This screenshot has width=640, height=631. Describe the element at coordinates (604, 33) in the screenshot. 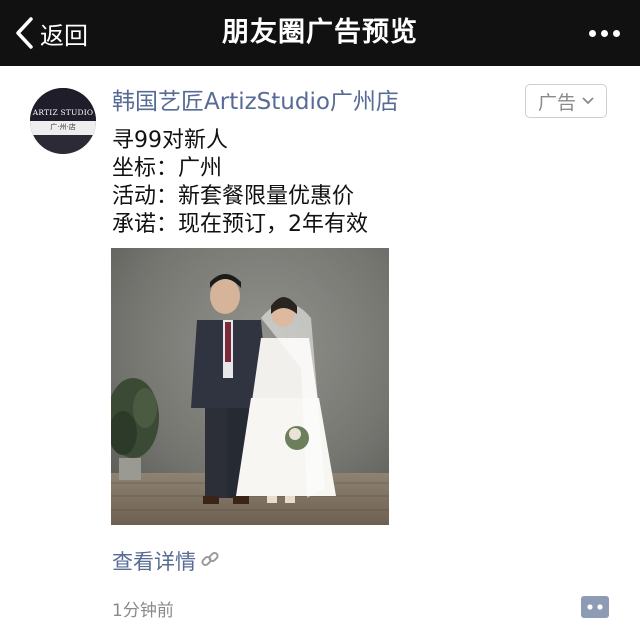

I see `more-dots-icon` at that location.